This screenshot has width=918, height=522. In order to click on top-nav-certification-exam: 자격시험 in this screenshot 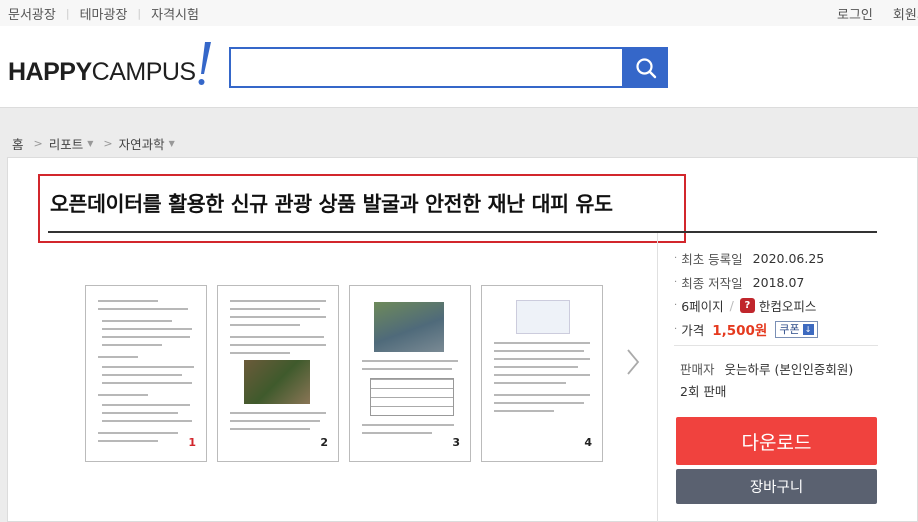, I will do `click(175, 13)`.